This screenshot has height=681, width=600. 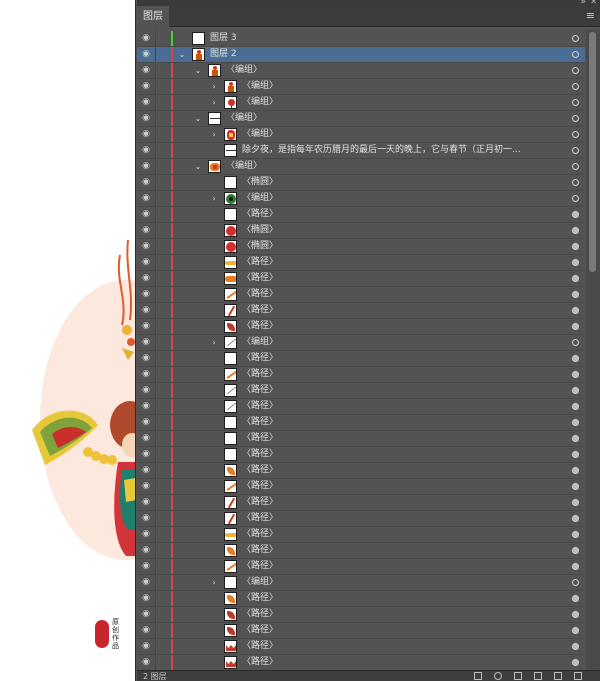 What do you see at coordinates (498, 676) in the screenshot?
I see `locate-object-icon` at bounding box center [498, 676].